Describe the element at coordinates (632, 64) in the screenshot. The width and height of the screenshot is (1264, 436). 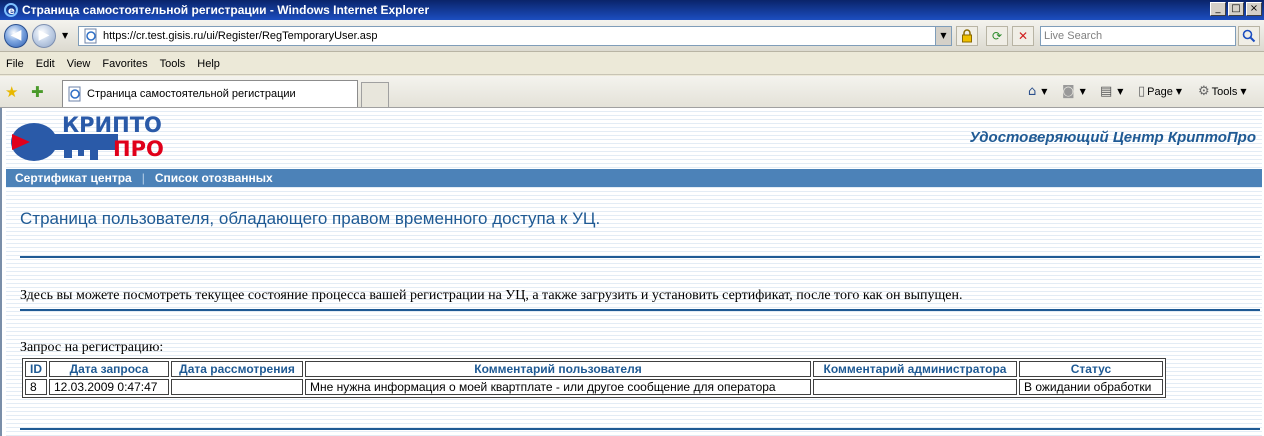
I see `menu-bar: File Edit View Favorites Tools Help` at that location.